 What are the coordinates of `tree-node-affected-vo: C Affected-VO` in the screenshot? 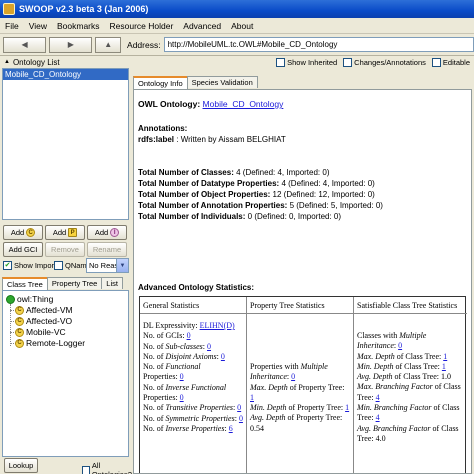 It's located at (43, 321).